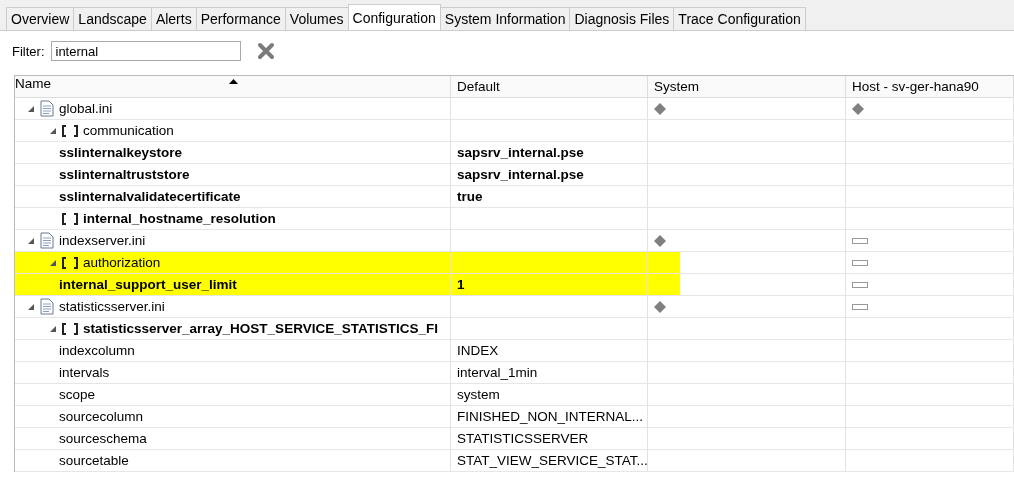  Describe the element at coordinates (121, 152) in the screenshot. I see `parameter-name: sslinternalkeystore` at that location.